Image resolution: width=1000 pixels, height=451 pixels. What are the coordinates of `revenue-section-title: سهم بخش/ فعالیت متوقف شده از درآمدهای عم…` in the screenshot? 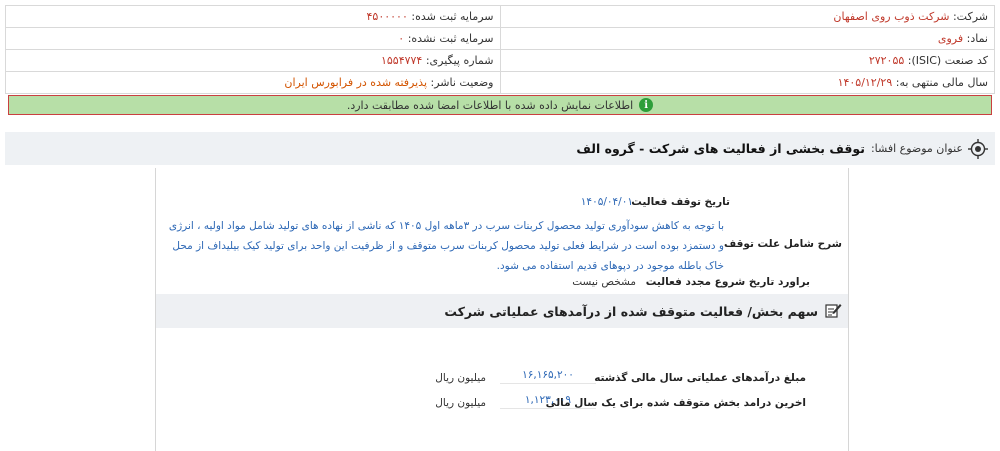 It's located at (631, 311).